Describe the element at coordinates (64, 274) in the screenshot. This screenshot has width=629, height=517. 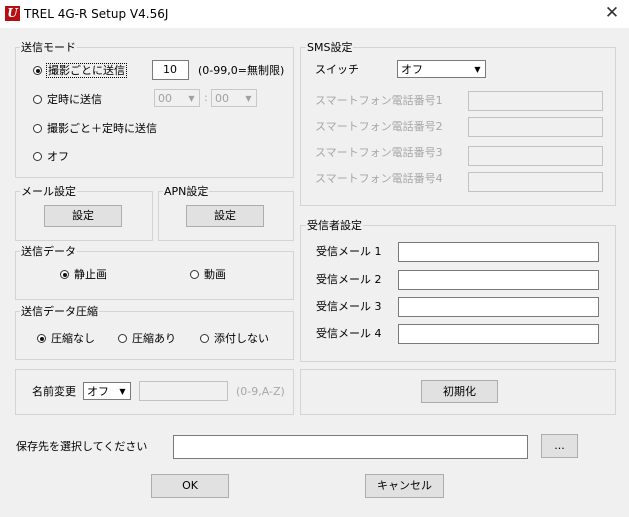
I see `radio-still-image` at that location.